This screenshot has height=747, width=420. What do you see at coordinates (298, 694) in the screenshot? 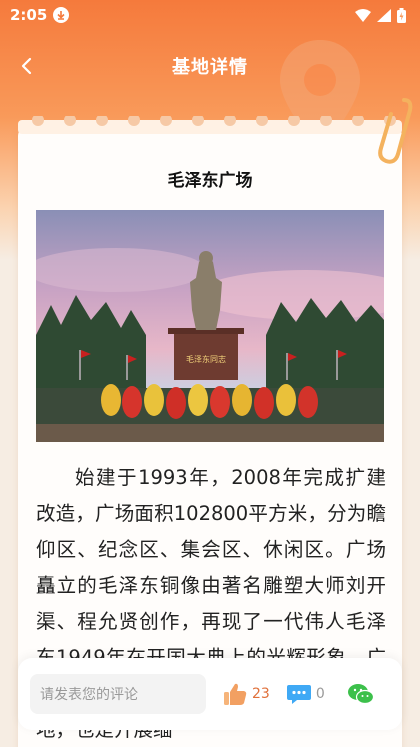
I see `comment-bubble-icon` at bounding box center [298, 694].